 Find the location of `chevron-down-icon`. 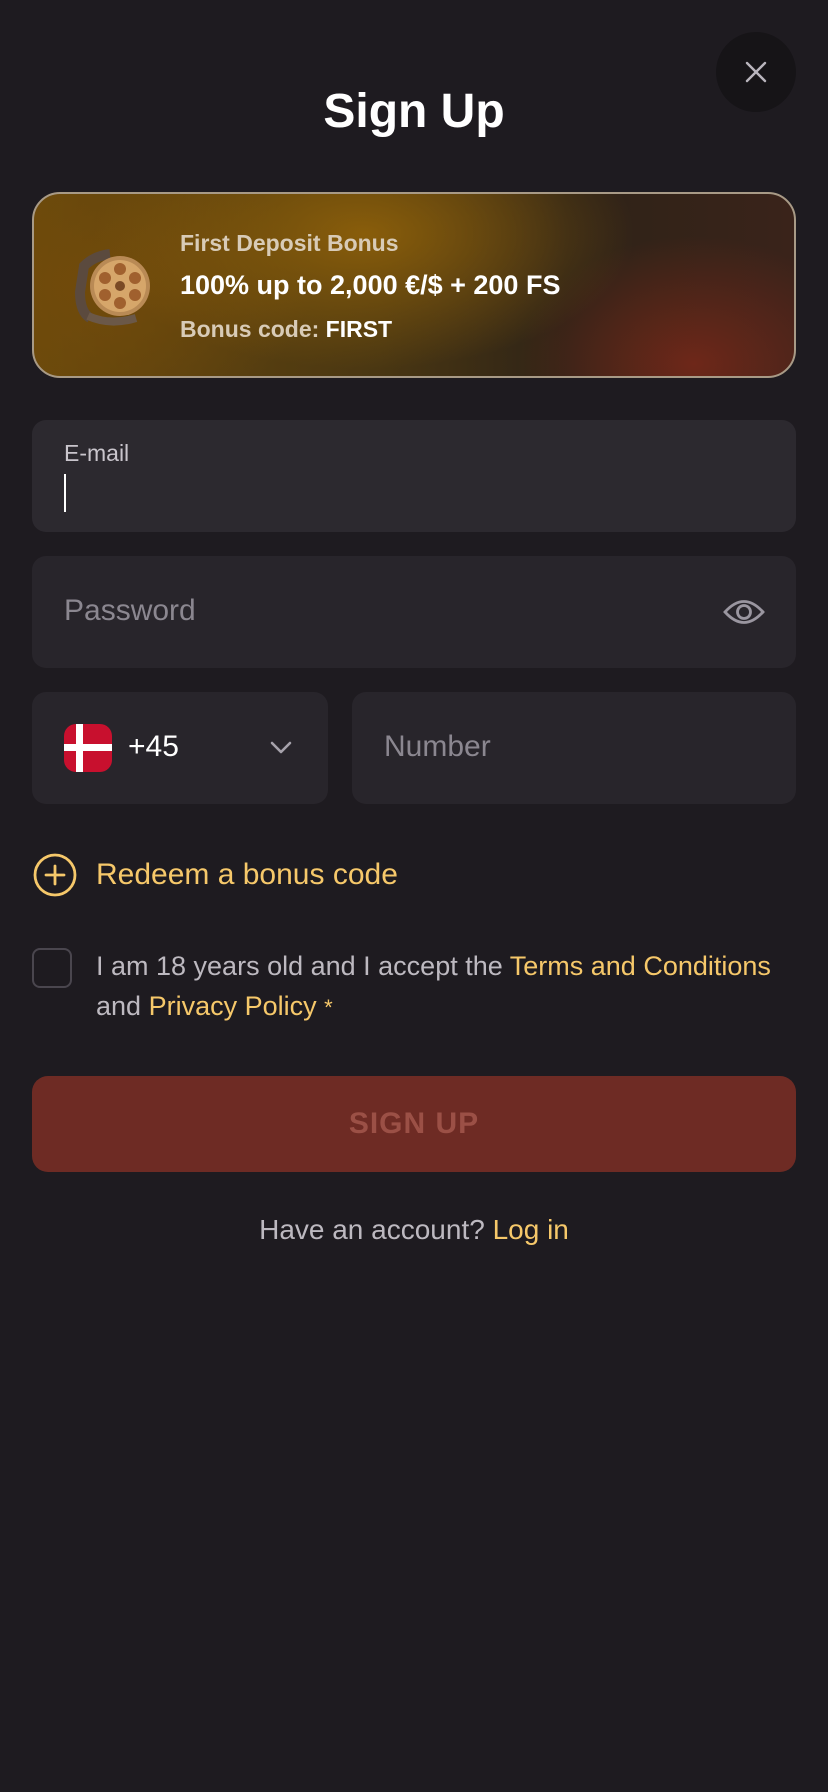

chevron-down-icon is located at coordinates (281, 747).